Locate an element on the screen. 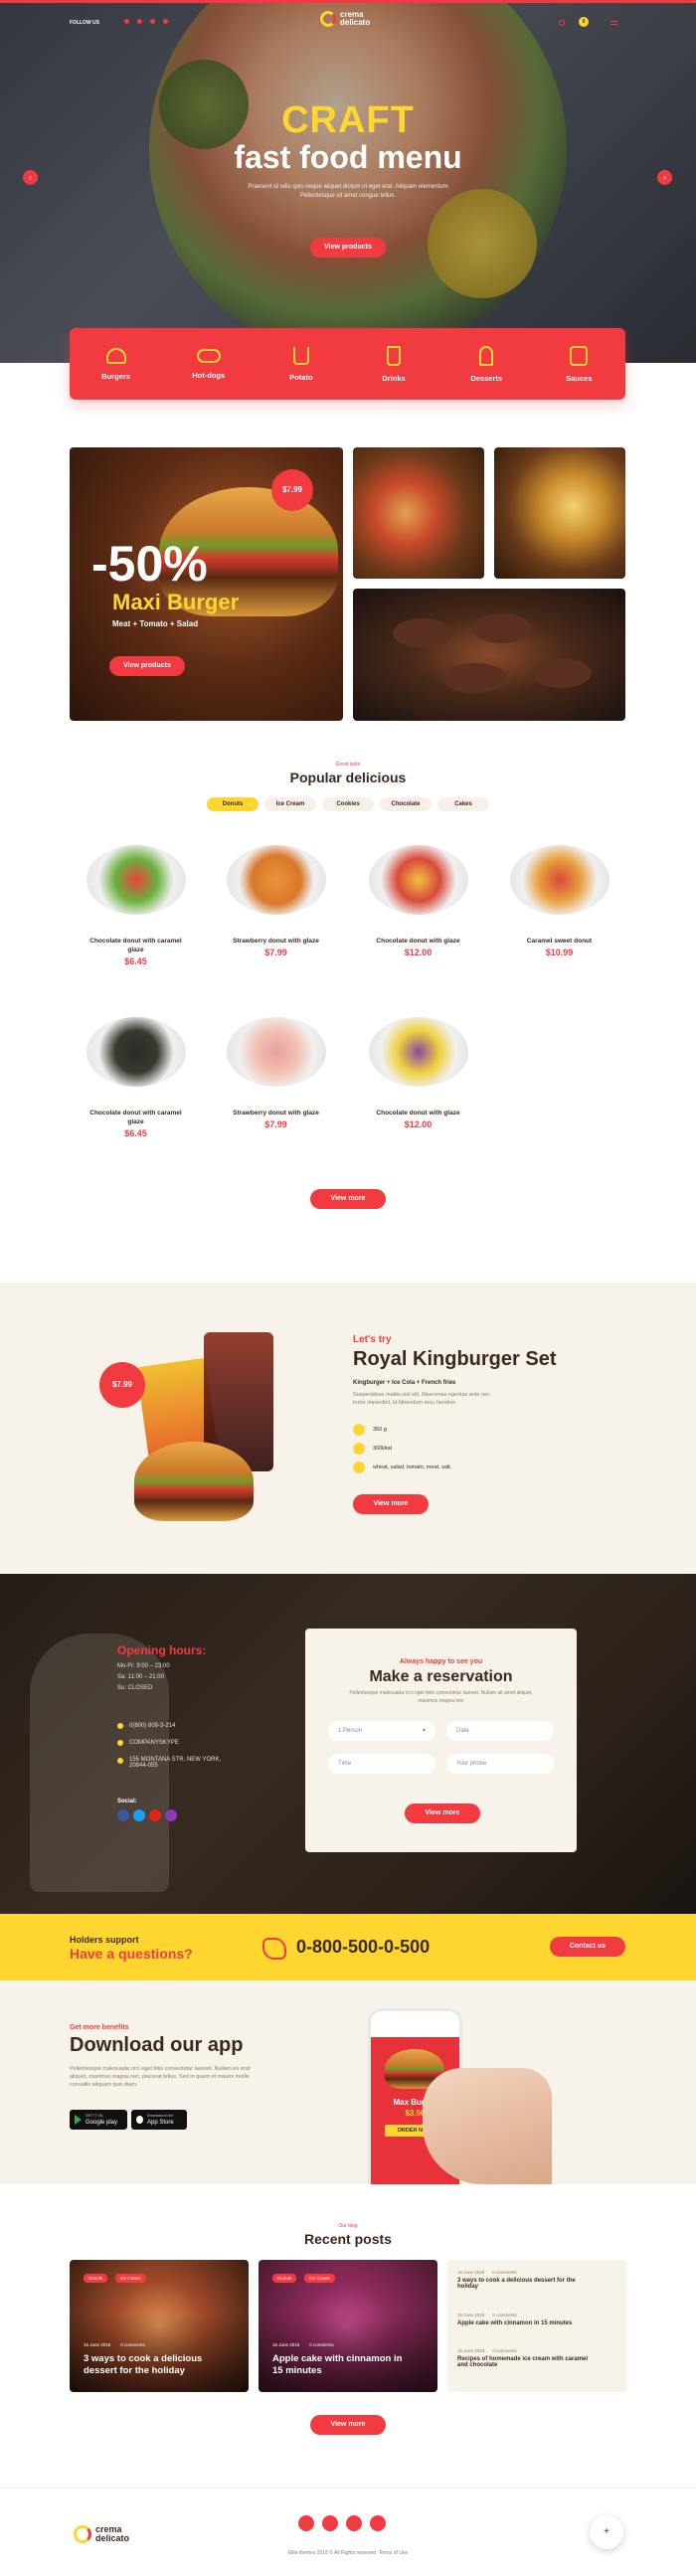  promo-price-badge: $7.99 is located at coordinates (292, 490).